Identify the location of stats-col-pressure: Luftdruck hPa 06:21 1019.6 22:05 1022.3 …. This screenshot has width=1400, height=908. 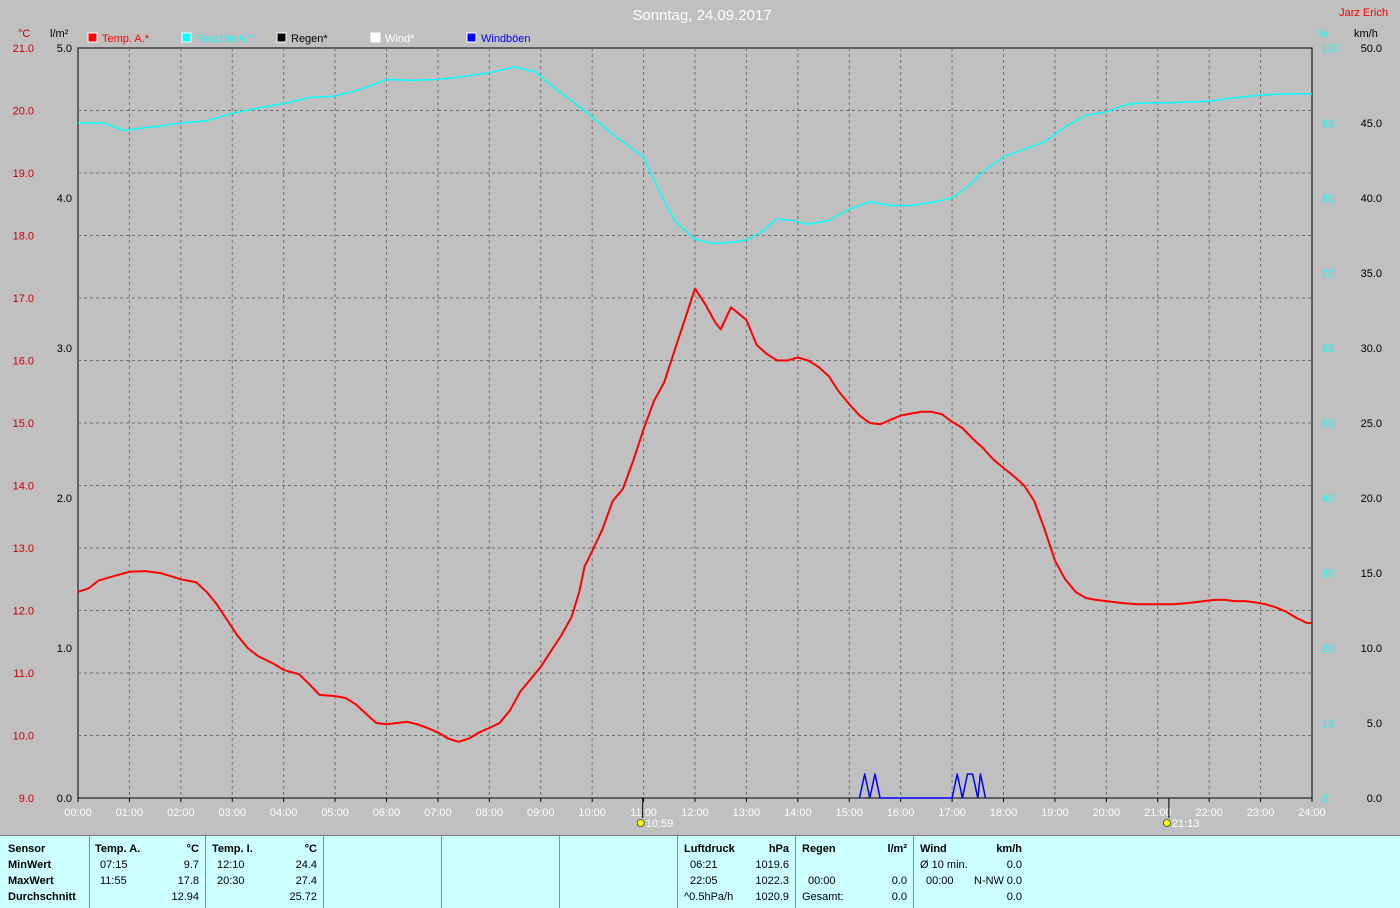
(737, 872).